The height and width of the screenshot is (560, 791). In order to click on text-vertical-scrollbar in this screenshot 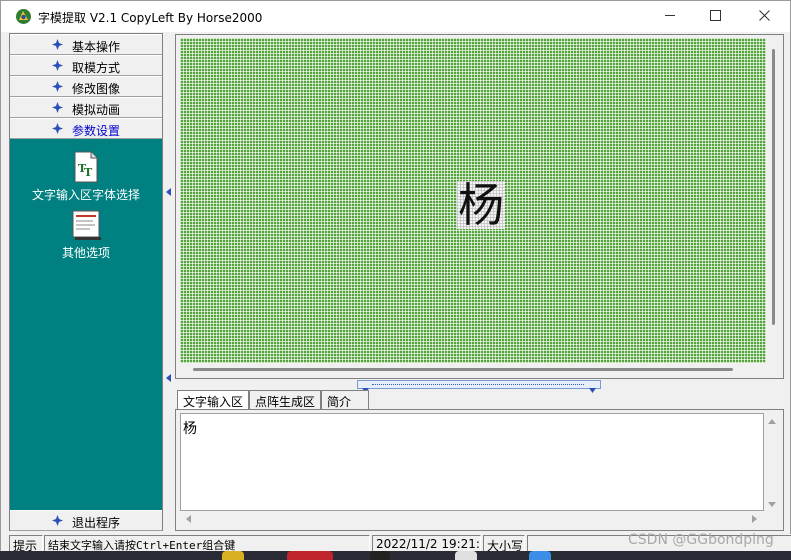, I will do `click(772, 462)`.